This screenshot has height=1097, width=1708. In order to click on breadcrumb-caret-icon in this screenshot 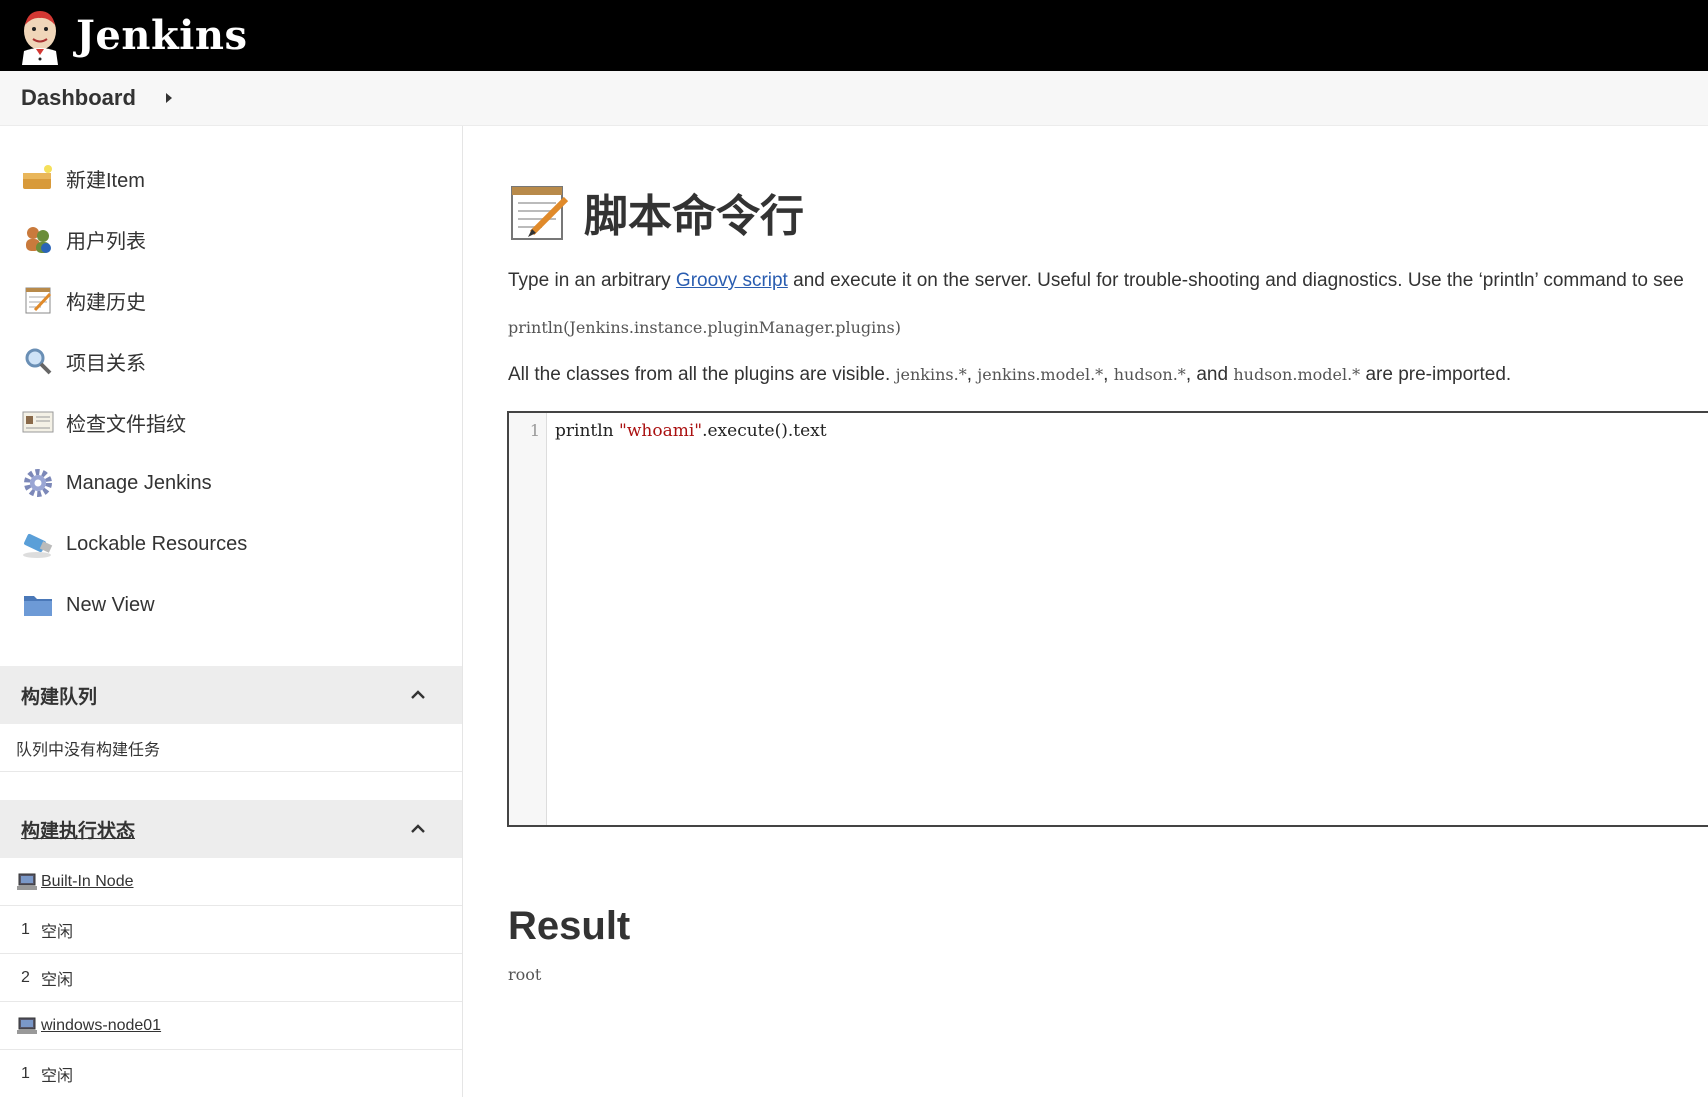, I will do `click(168, 98)`.